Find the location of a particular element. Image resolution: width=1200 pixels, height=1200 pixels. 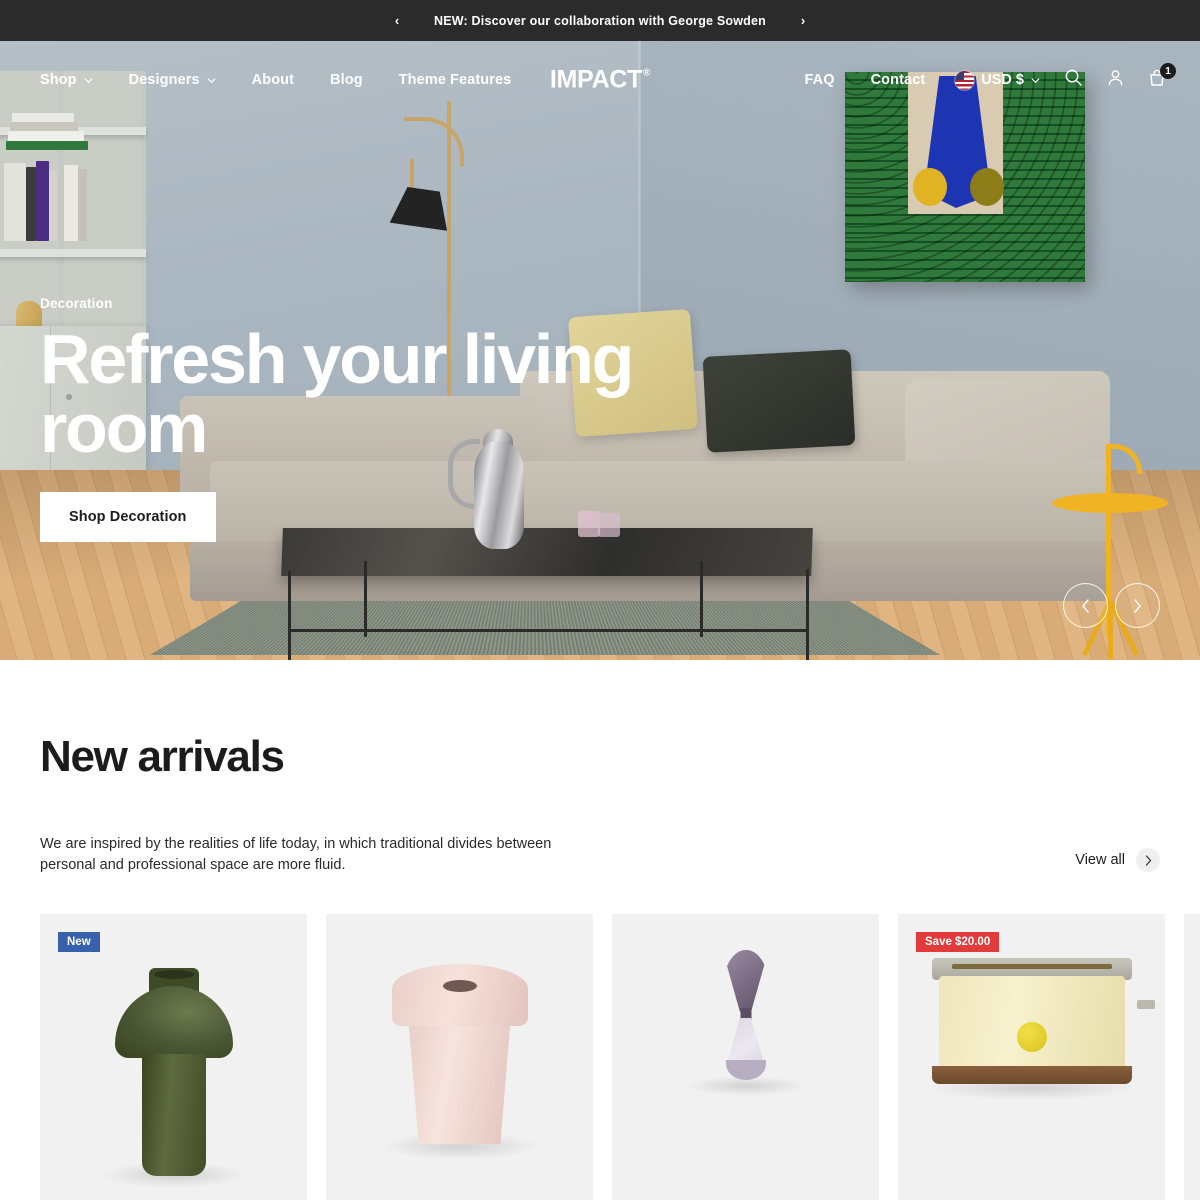

section-title: New arrivals is located at coordinates (162, 756).